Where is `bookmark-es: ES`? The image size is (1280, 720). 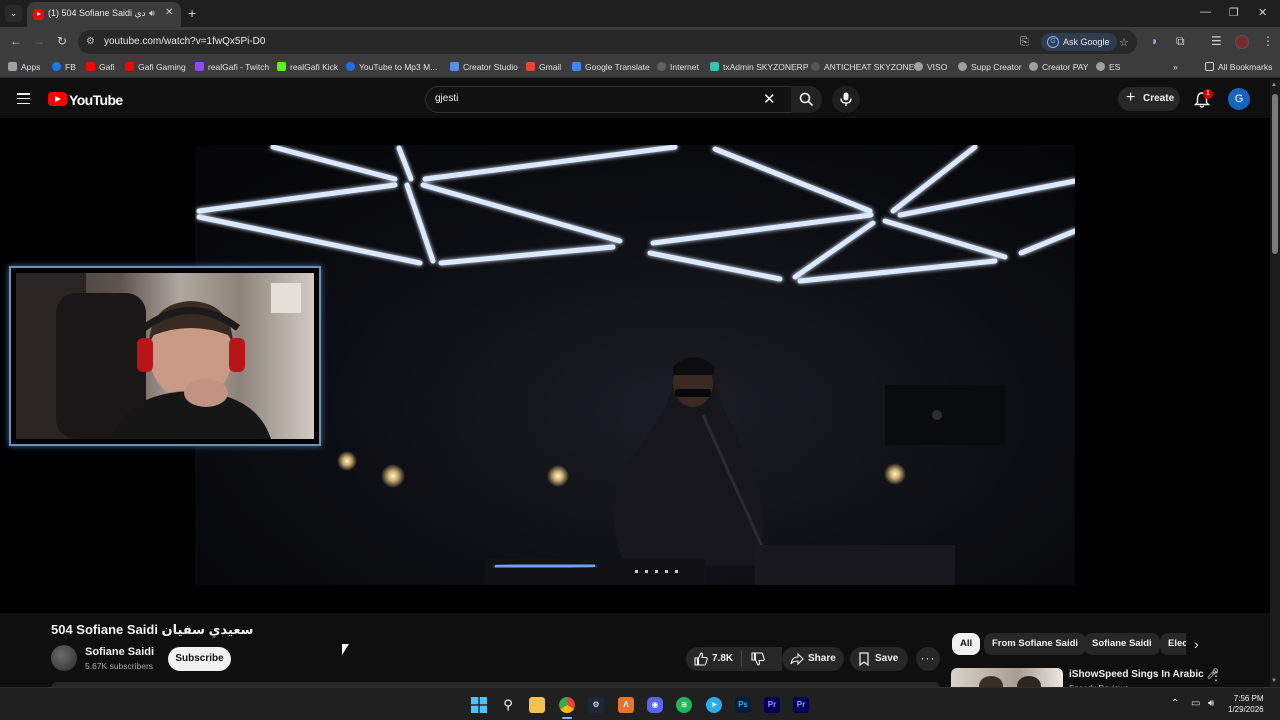 bookmark-es: ES is located at coordinates (1108, 67).